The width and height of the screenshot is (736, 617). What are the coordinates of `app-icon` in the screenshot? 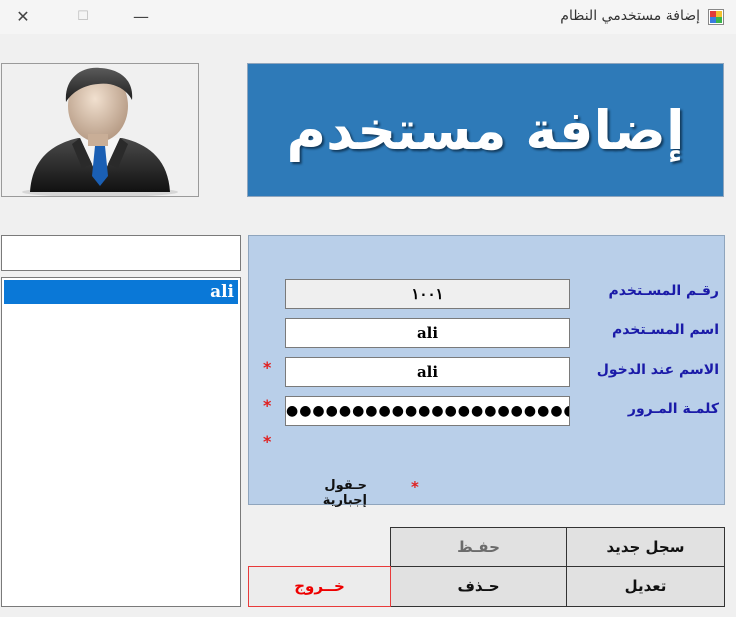 It's located at (716, 17).